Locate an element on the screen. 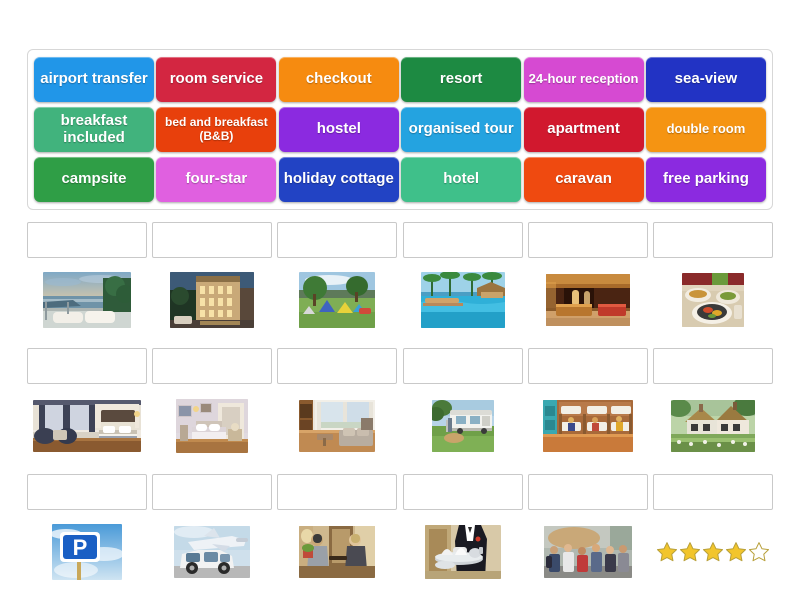  tile-checkout: checkout is located at coordinates (338, 79).